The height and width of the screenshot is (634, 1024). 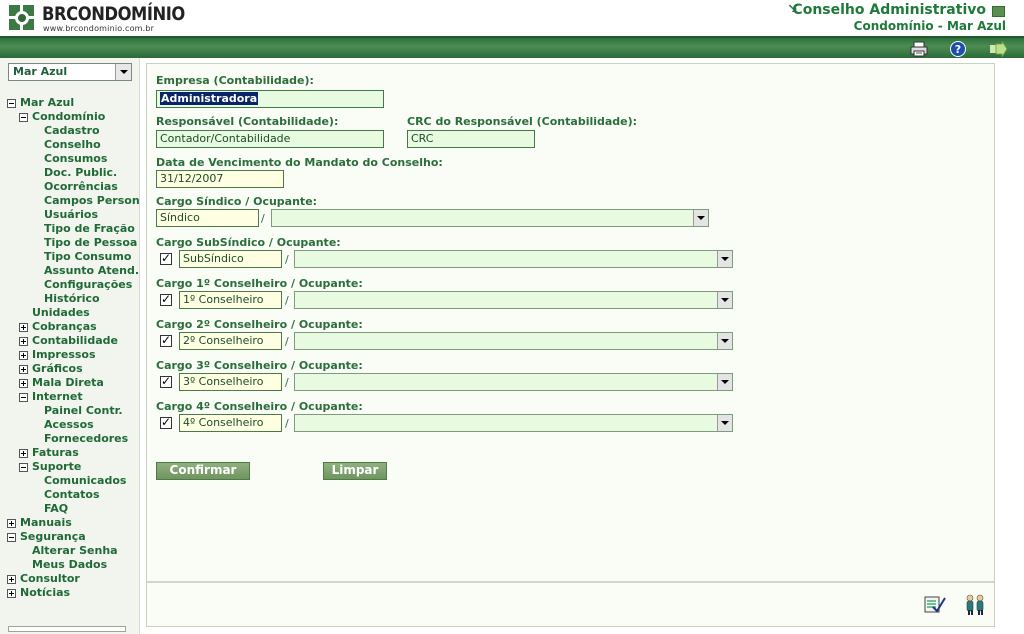 What do you see at coordinates (73, 495) in the screenshot?
I see `sidebar-item: Contatos` at bounding box center [73, 495].